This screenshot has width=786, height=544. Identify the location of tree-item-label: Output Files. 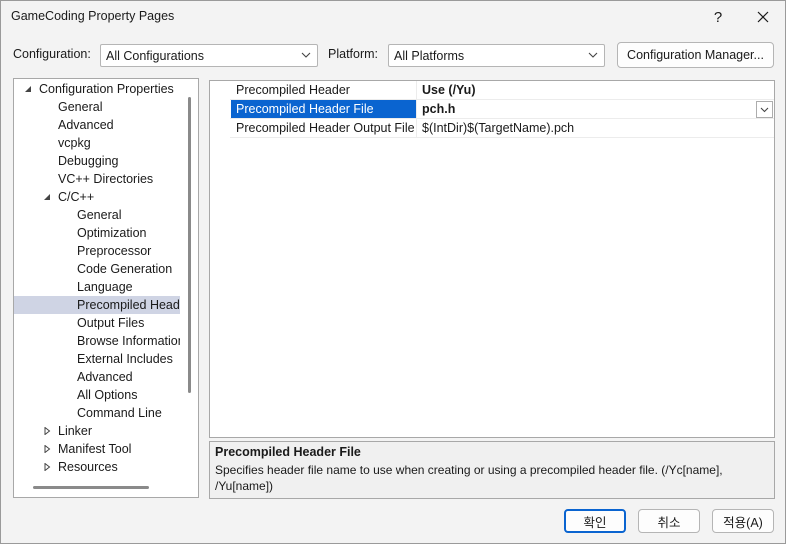
(111, 323).